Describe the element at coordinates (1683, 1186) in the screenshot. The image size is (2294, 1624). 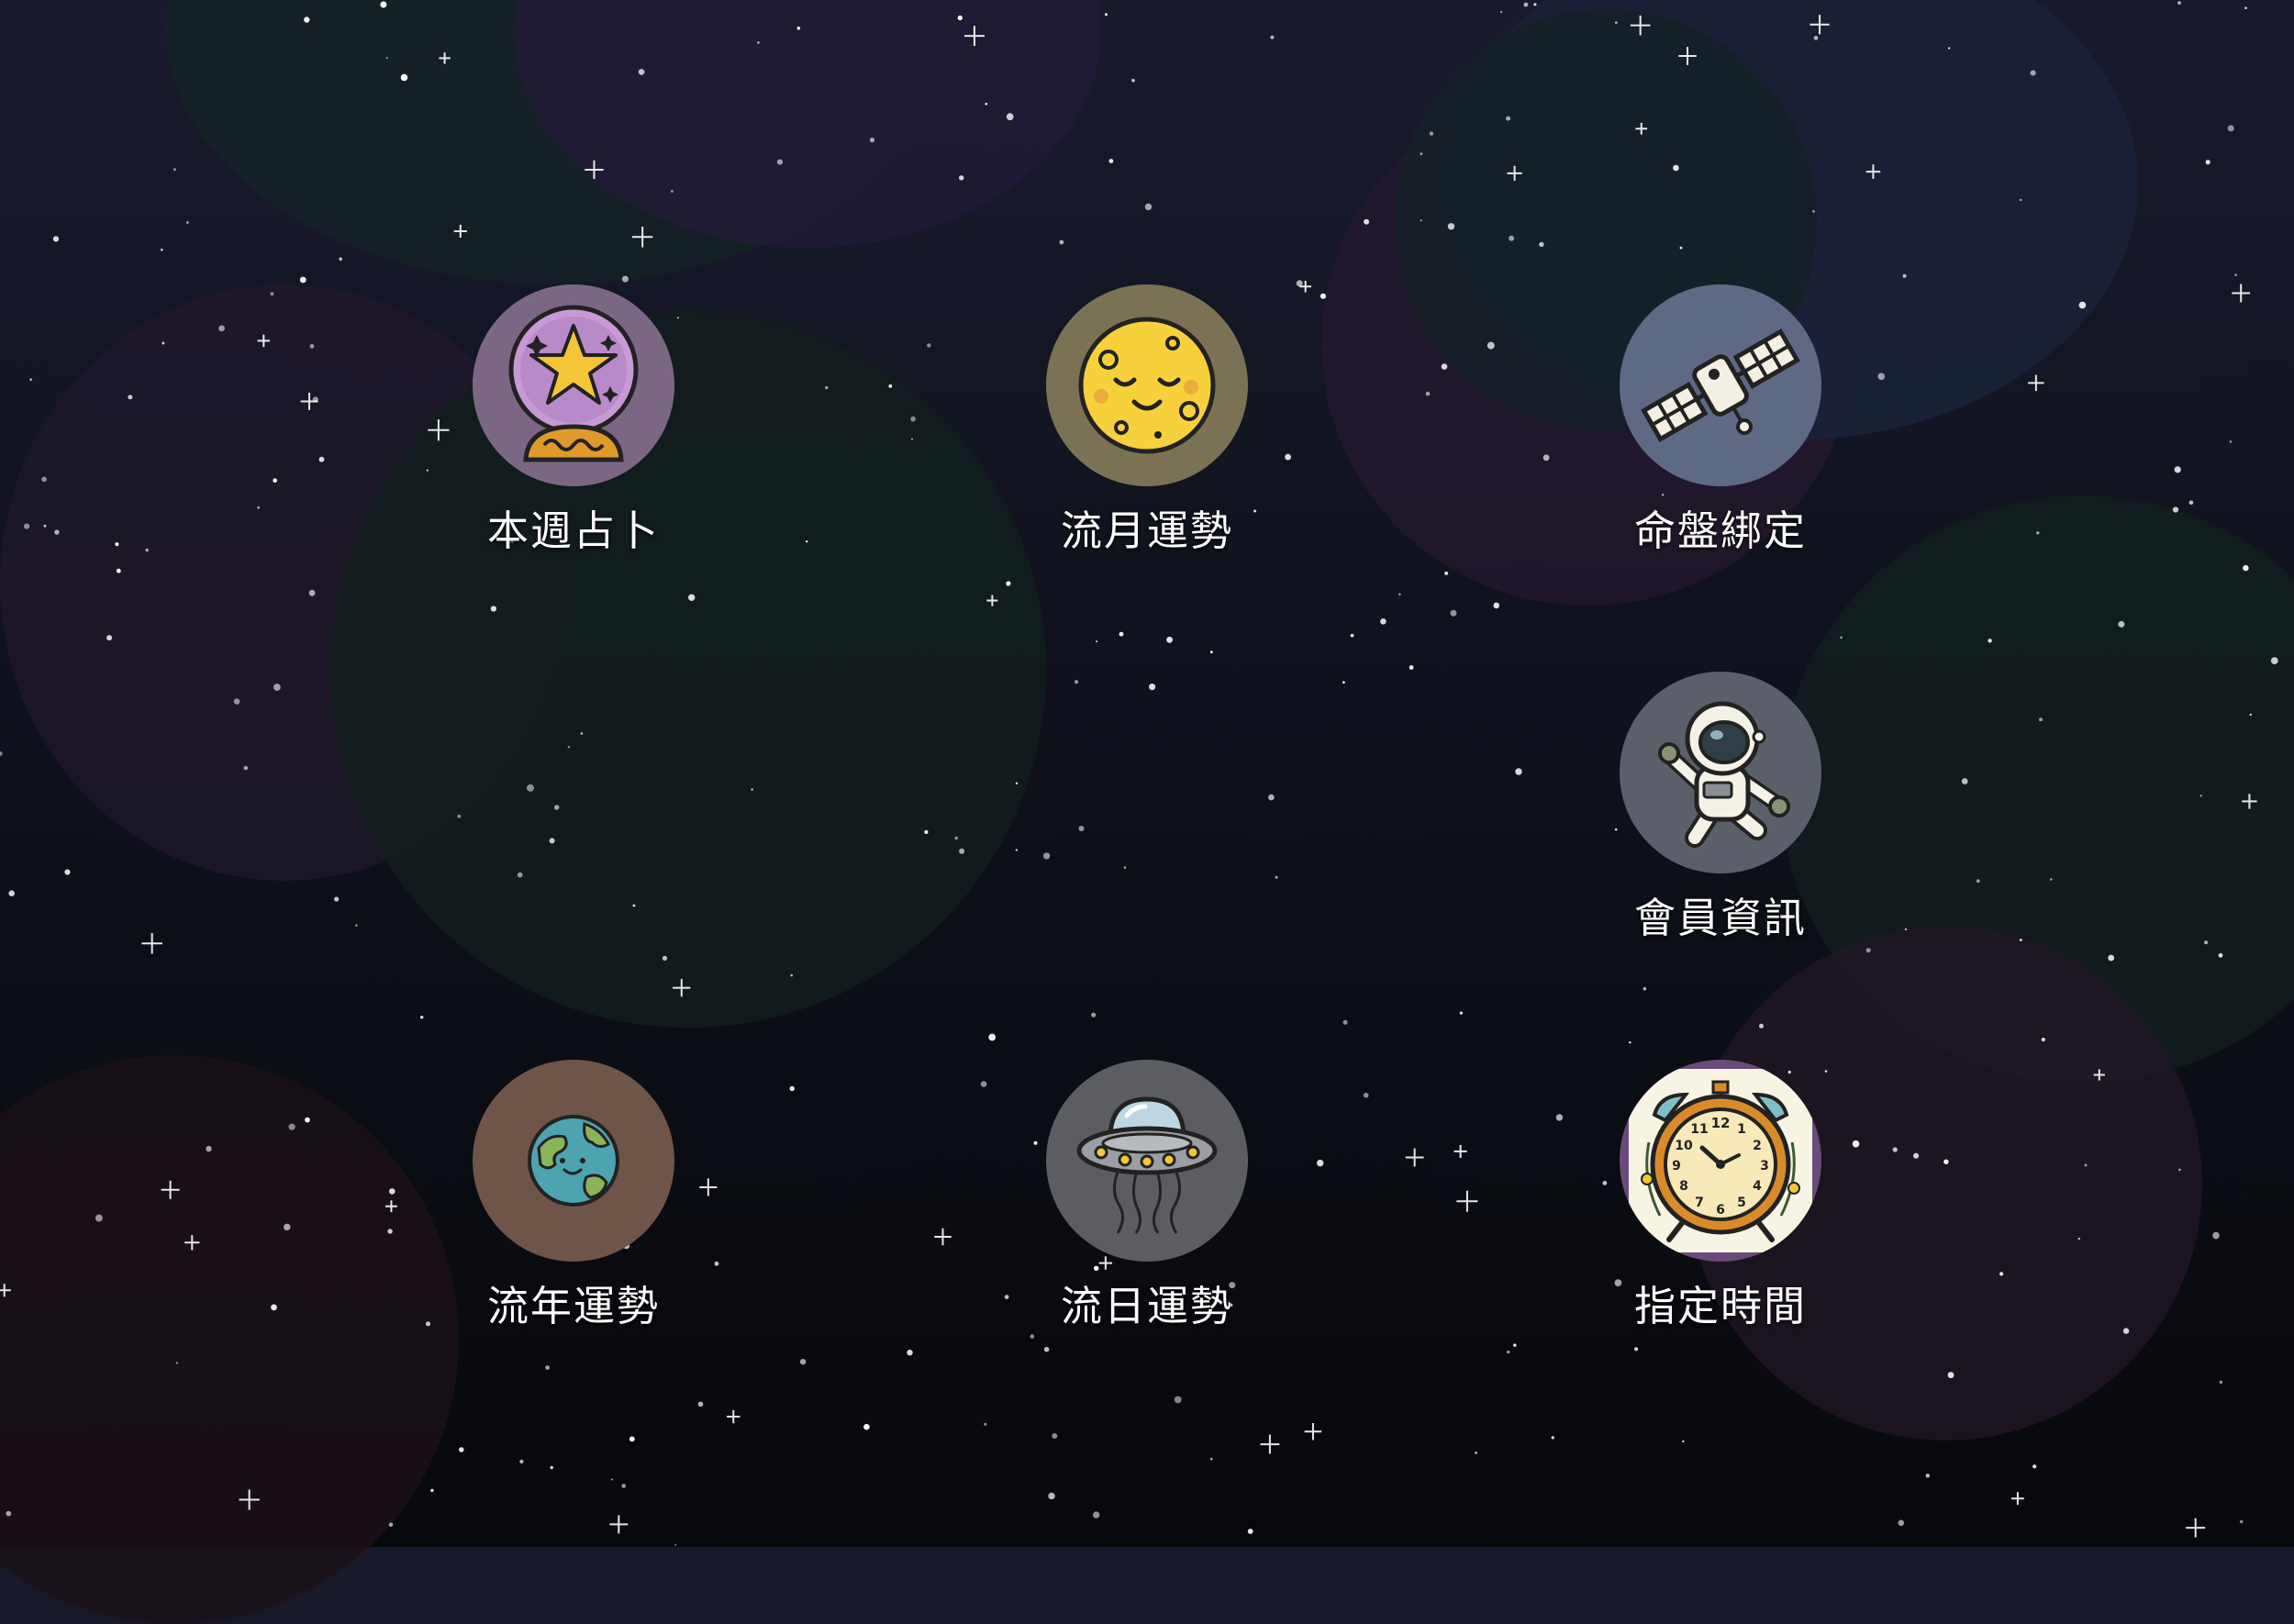
I see `svg-text: 8` at that location.